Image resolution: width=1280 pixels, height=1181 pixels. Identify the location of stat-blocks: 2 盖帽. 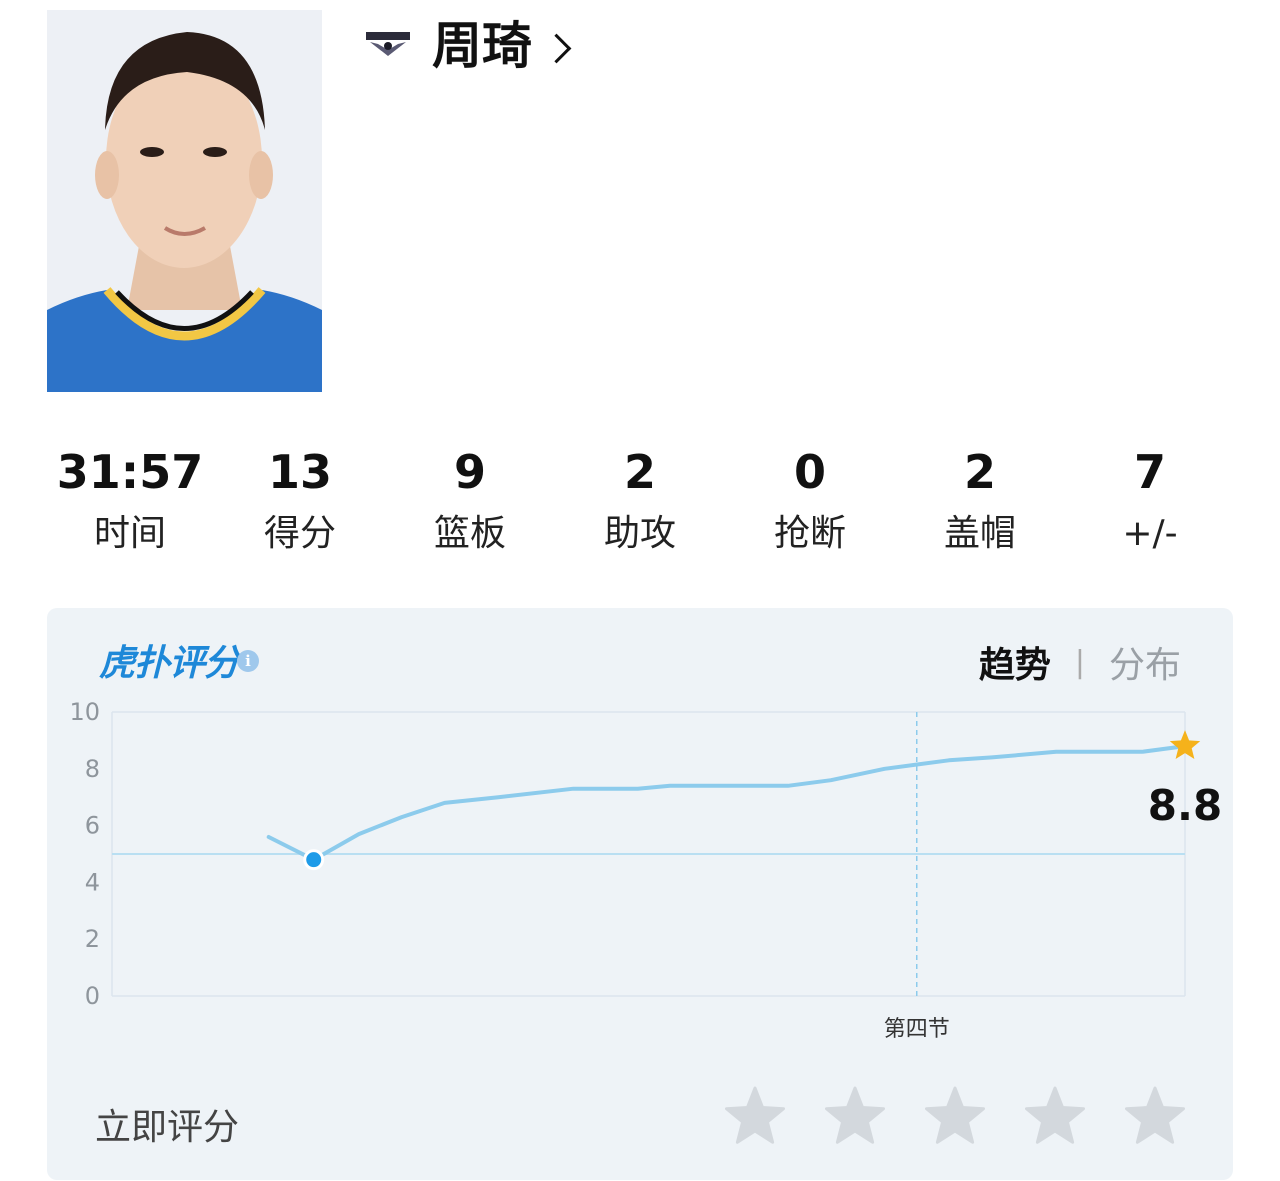
(980, 505).